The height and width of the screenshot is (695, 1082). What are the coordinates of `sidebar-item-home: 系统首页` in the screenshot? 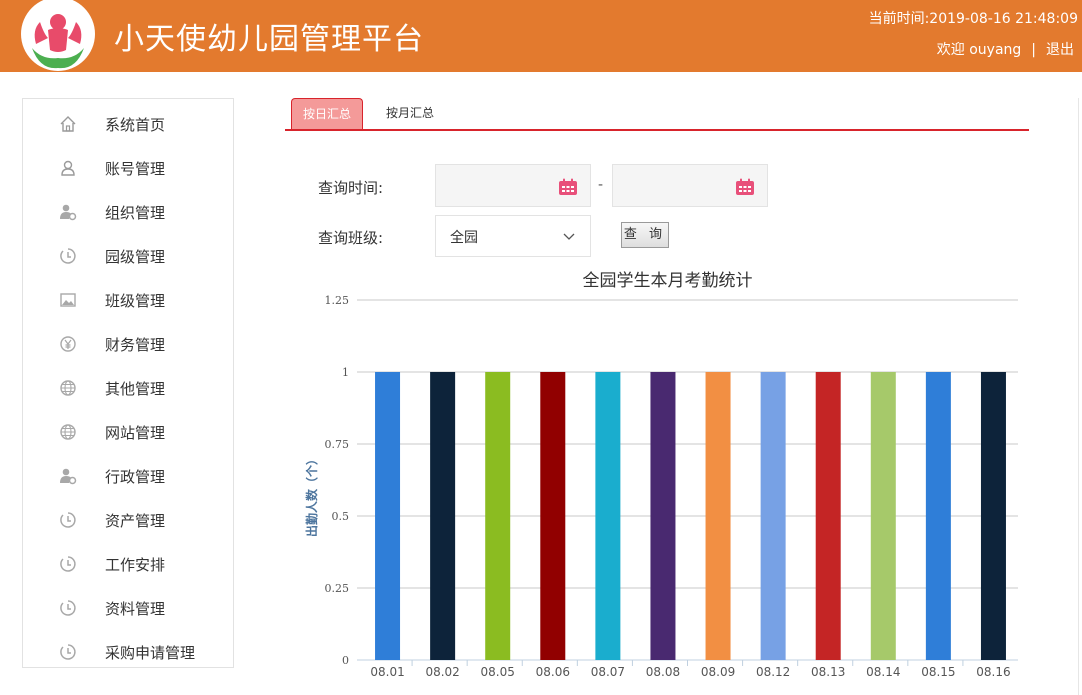 It's located at (128, 123).